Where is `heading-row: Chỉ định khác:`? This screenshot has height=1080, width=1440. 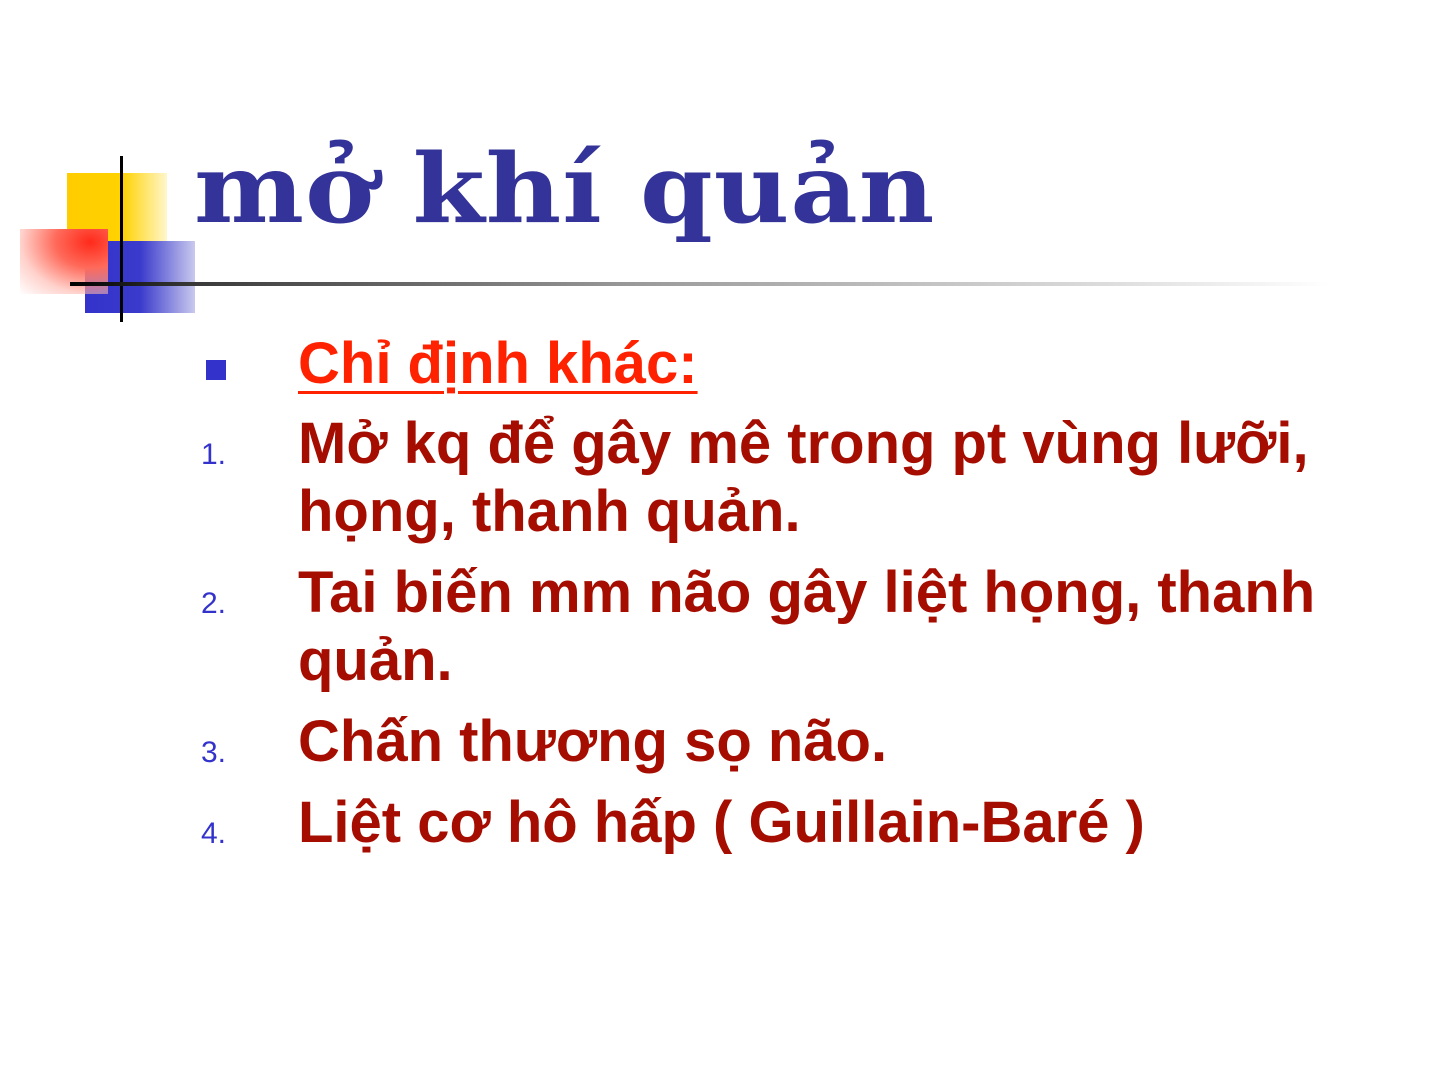 heading-row: Chỉ định khác: is located at coordinates (720, 361).